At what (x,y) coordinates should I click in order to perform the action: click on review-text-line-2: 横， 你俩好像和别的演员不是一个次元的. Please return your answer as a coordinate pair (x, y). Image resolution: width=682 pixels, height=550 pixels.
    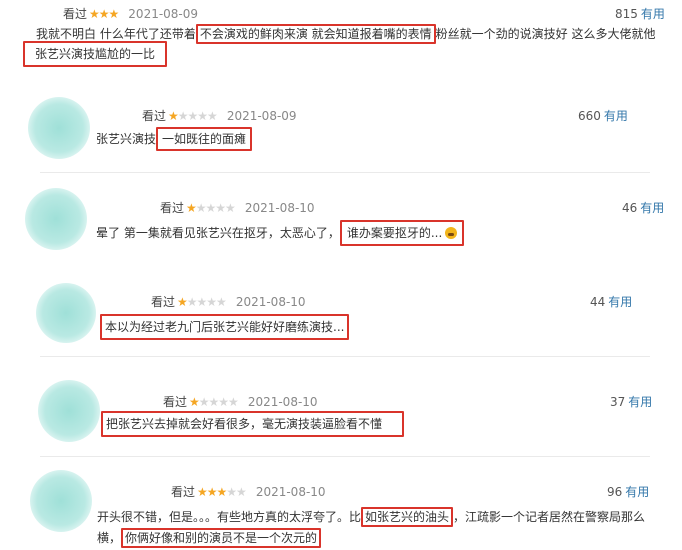
    Looking at the image, I should click on (209, 538).